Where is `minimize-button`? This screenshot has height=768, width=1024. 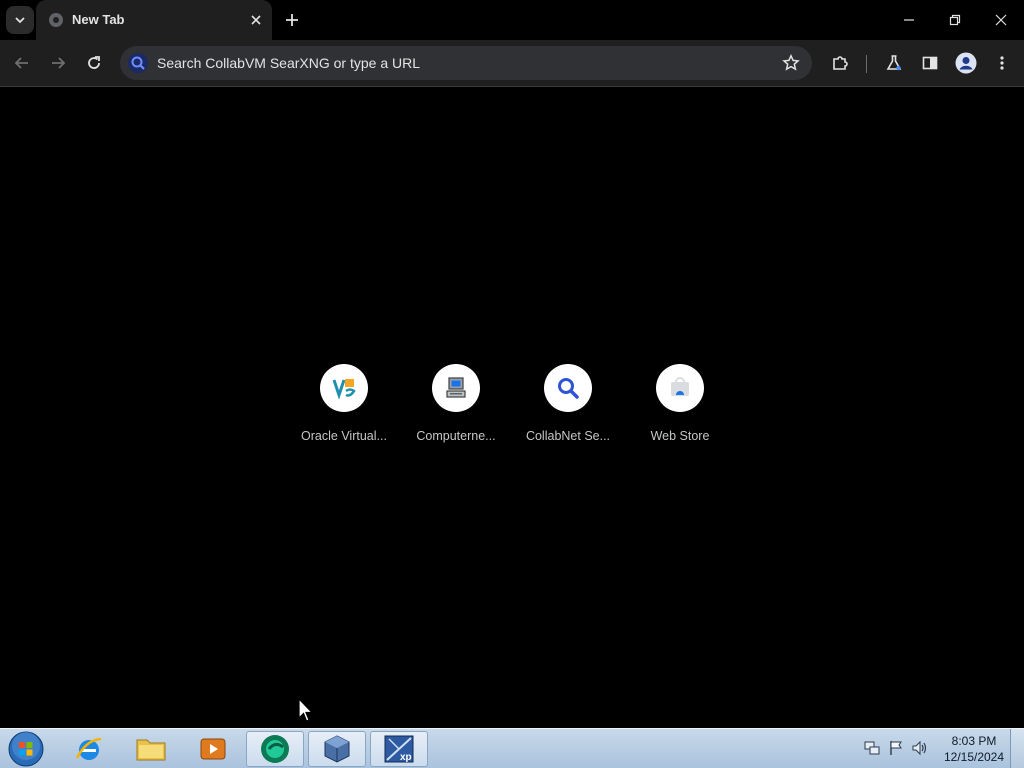
minimize-button is located at coordinates (909, 20).